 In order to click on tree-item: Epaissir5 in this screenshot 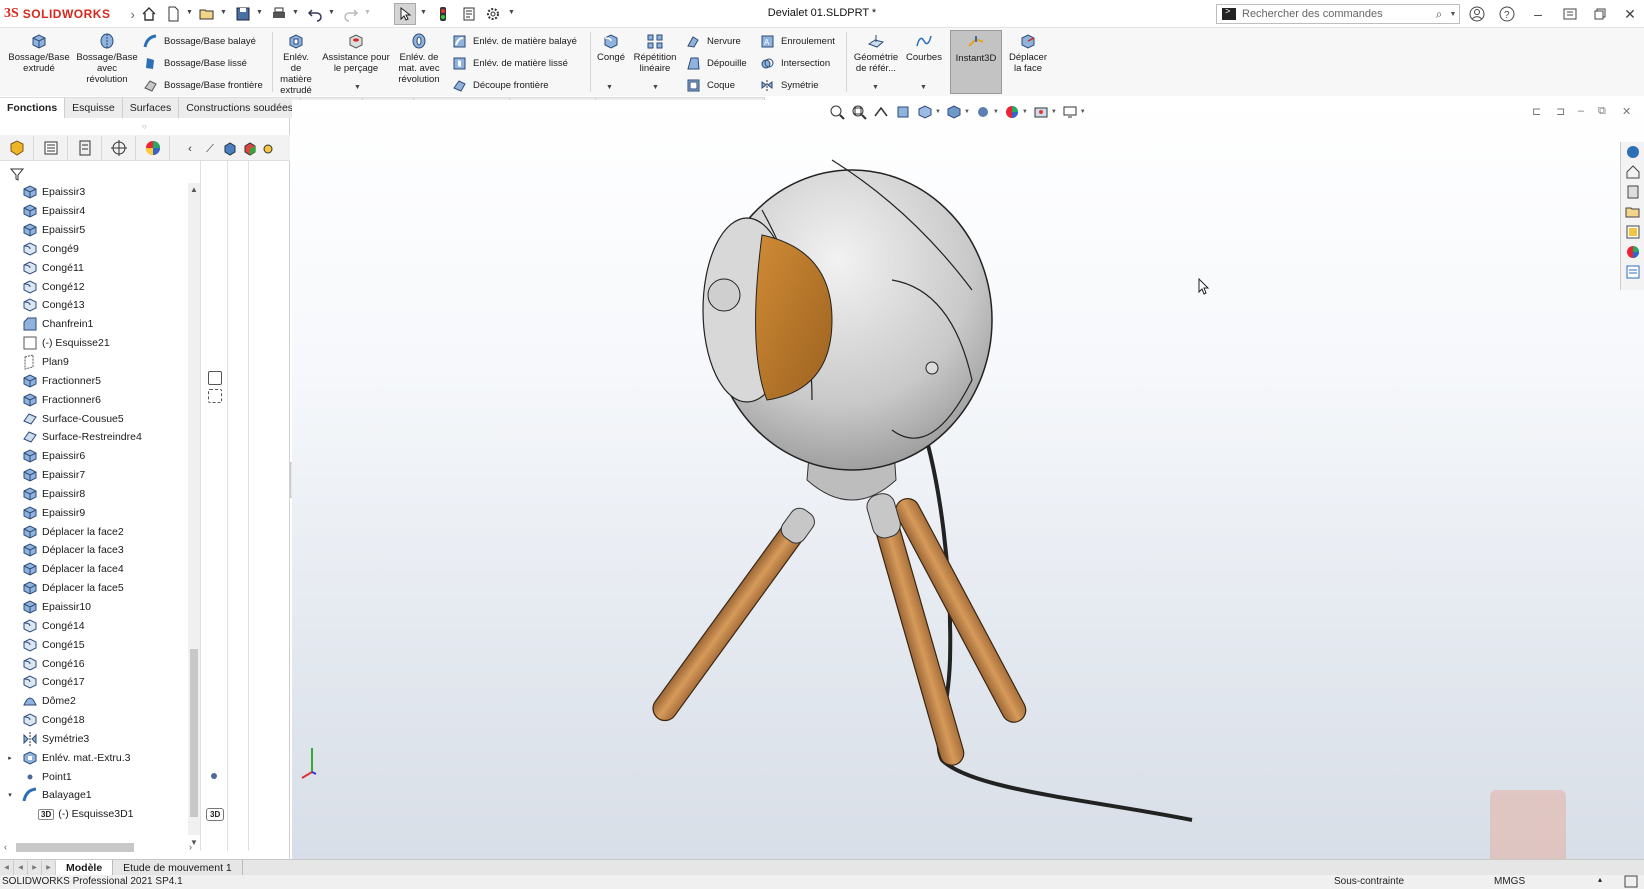, I will do `click(94, 230)`.